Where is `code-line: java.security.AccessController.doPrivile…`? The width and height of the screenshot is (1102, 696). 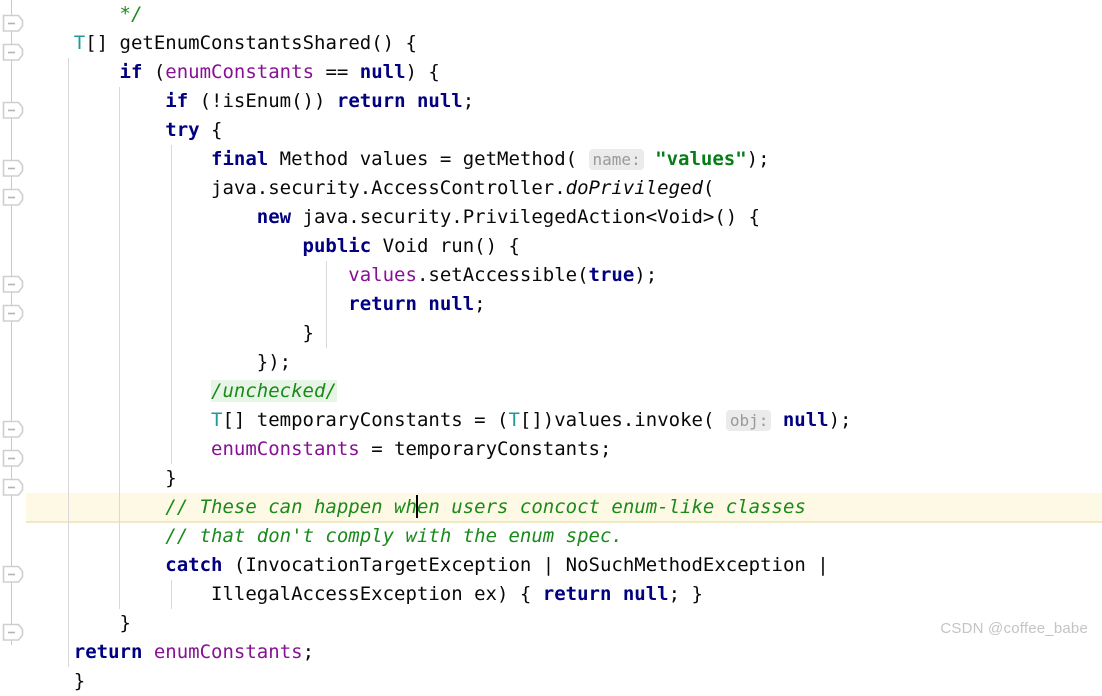
code-line: java.security.AccessController.doPrivile… is located at coordinates (551, 188).